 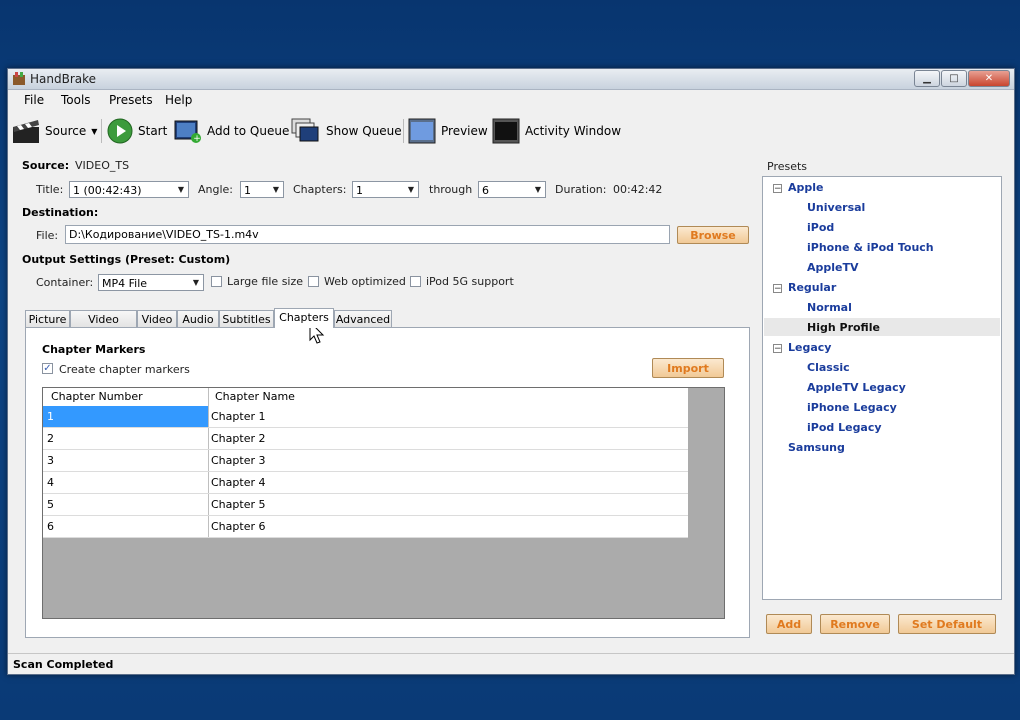 What do you see at coordinates (470, 281) in the screenshot?
I see `ipod-support-label: iPod 5G support` at bounding box center [470, 281].